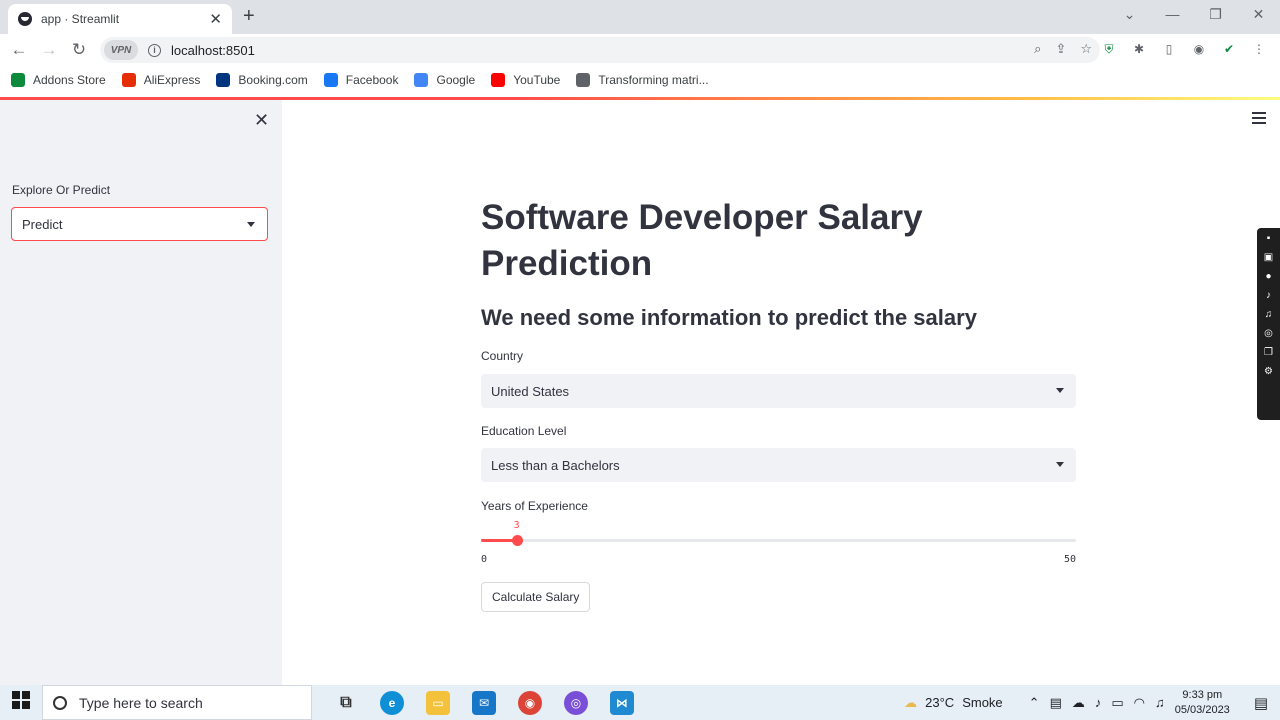  I want to click on experience-label: Years of Experience, so click(534, 506).